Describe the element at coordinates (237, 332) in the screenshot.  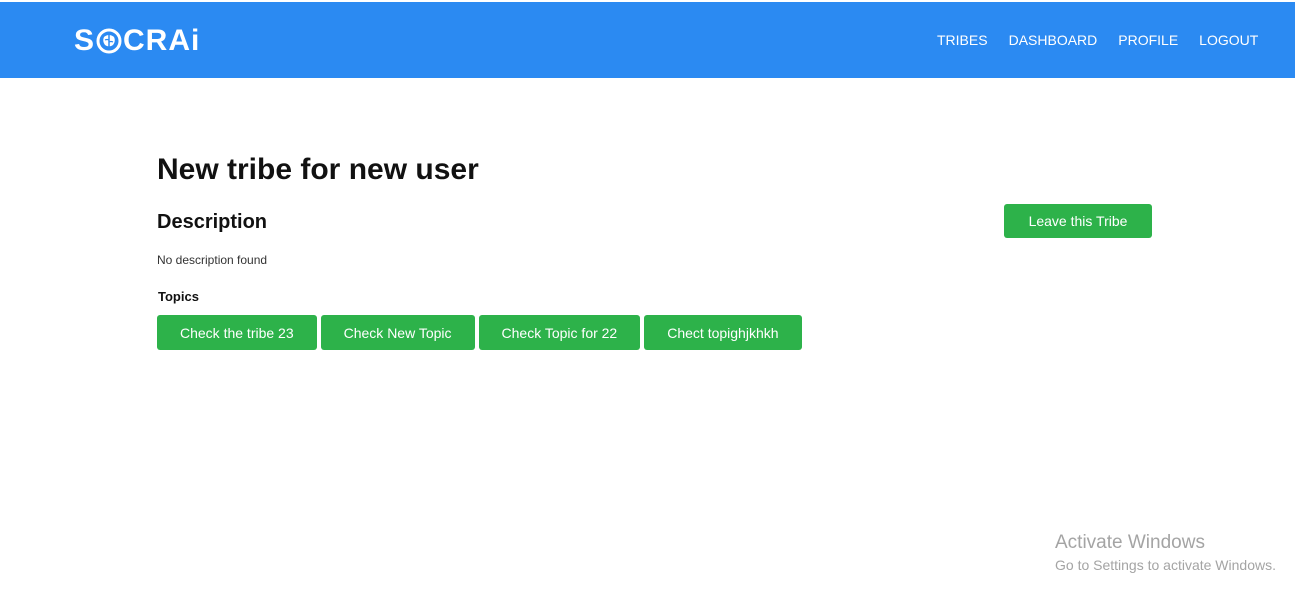
I see `topic-button: Check the tribe 23` at that location.